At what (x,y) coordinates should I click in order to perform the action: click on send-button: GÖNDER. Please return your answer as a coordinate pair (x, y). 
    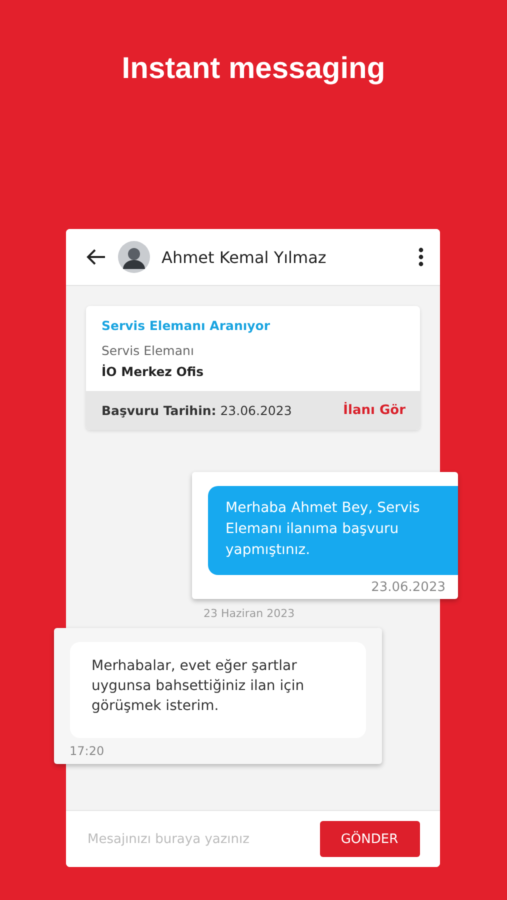
    Looking at the image, I should click on (370, 839).